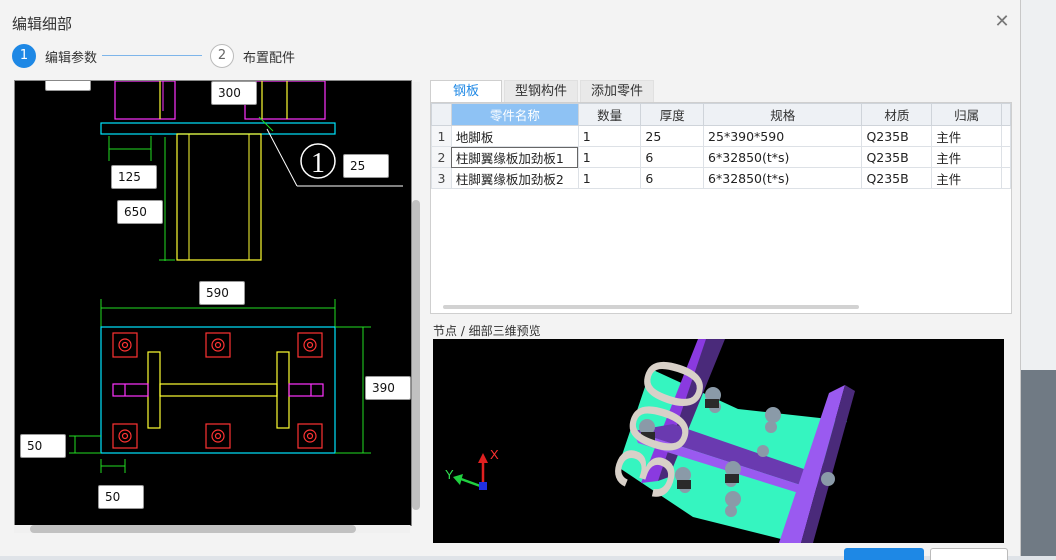 The width and height of the screenshot is (1056, 560). Describe the element at coordinates (487, 331) in the screenshot. I see `preview-label: 节点 / 细部三维预览` at that location.